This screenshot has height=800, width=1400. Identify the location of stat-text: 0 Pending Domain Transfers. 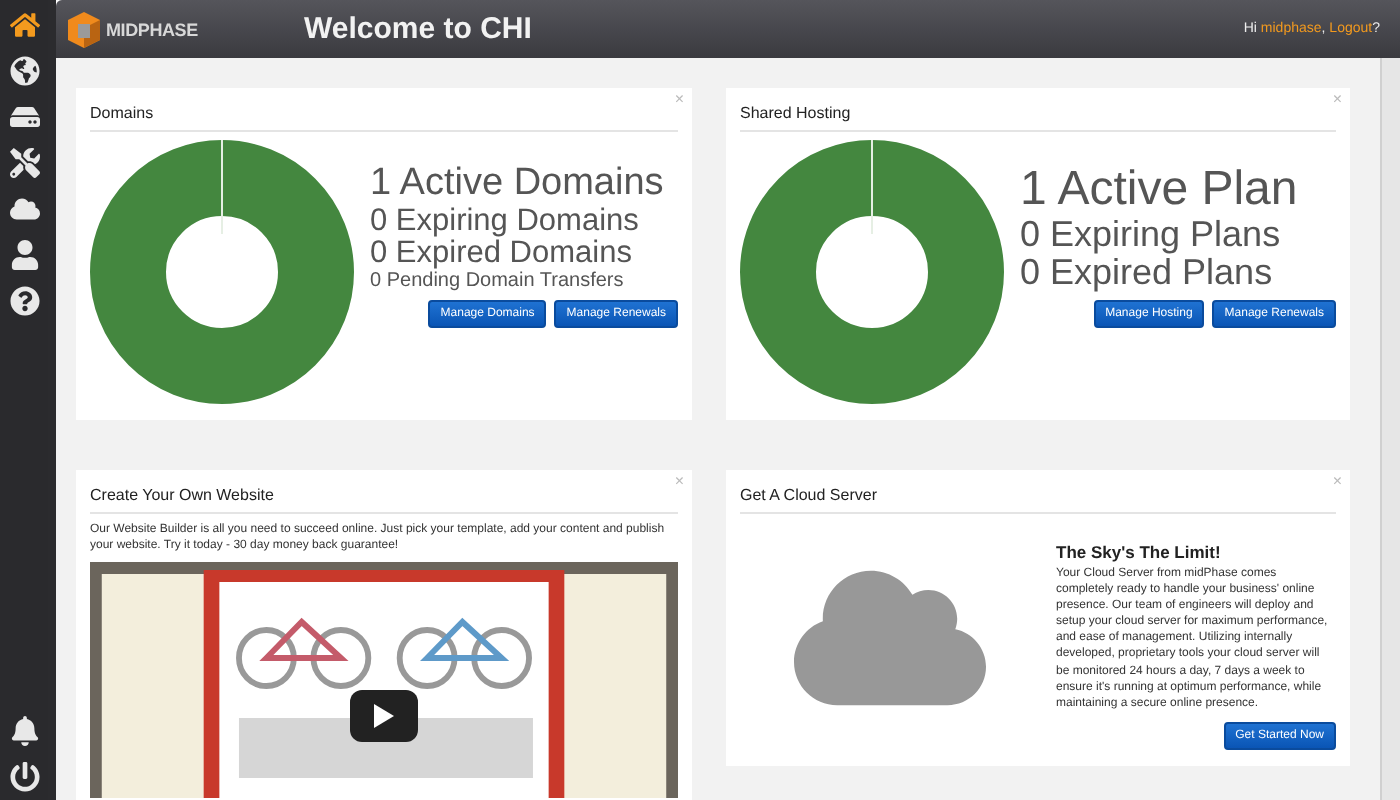
(497, 282).